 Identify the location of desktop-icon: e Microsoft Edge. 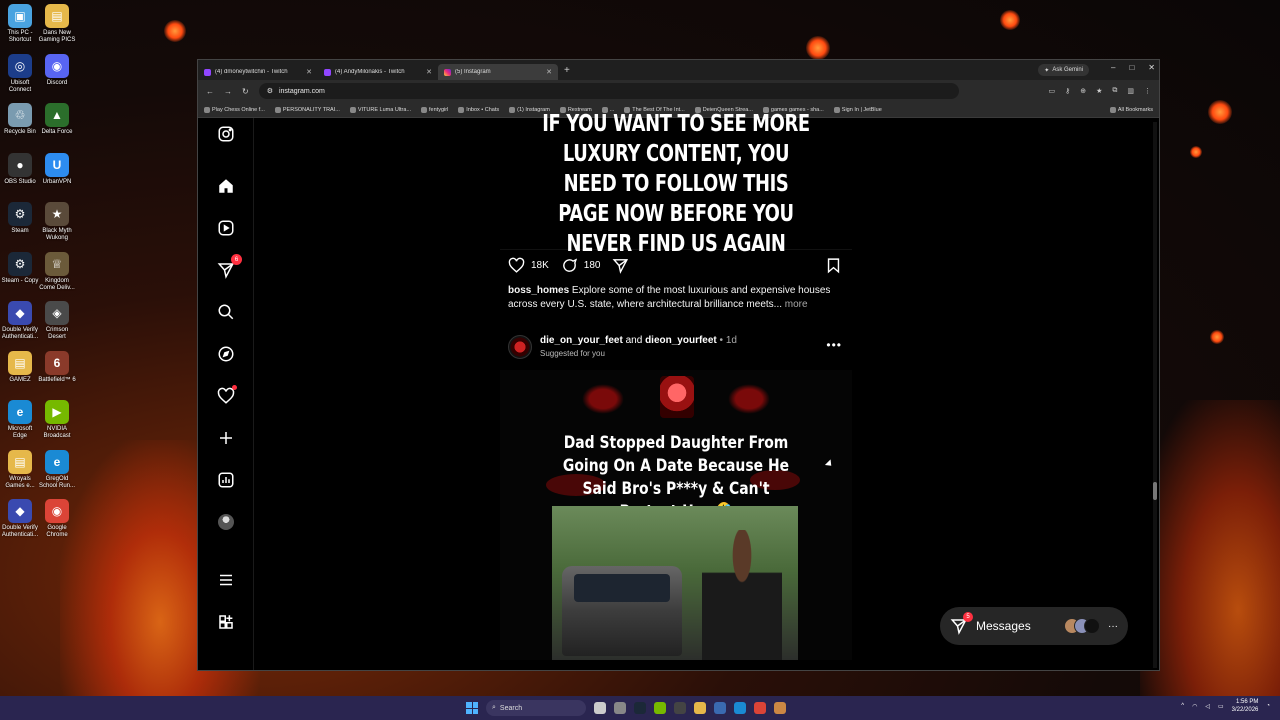
(20, 420).